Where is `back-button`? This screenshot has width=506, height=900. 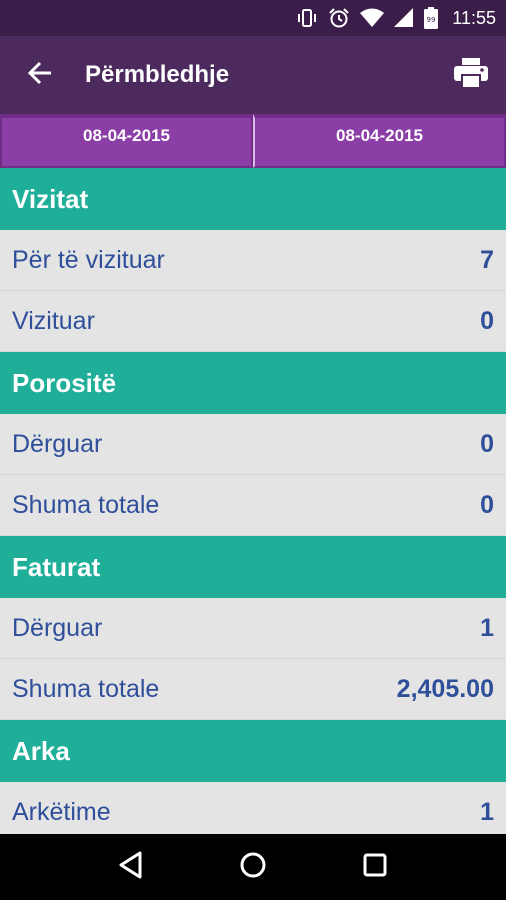
back-button is located at coordinates (40, 75).